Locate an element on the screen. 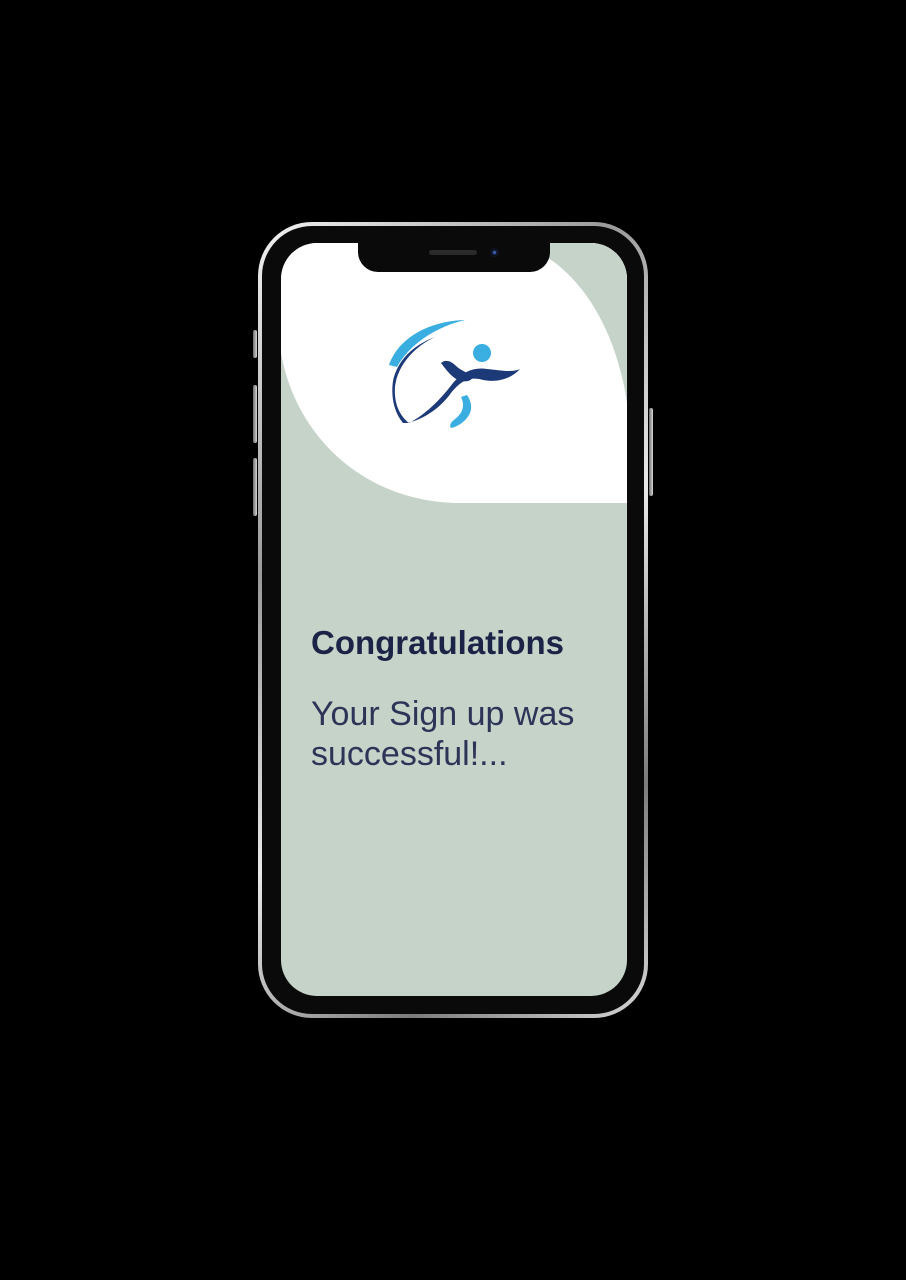 The image size is (906, 1280). volume-down-button is located at coordinates (255, 487).